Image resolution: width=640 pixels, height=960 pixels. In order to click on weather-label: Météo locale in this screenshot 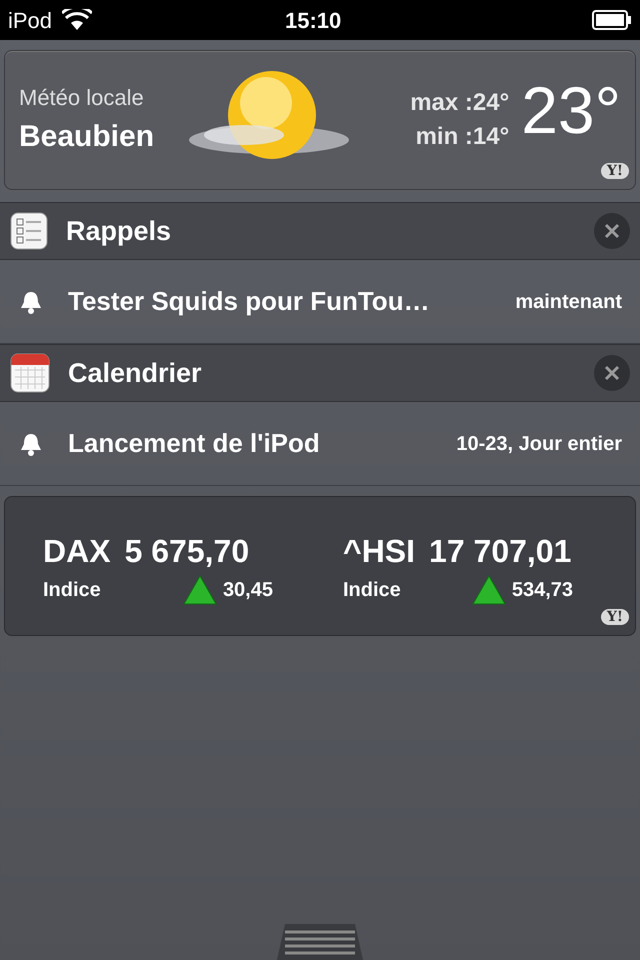, I will do `click(82, 98)`.